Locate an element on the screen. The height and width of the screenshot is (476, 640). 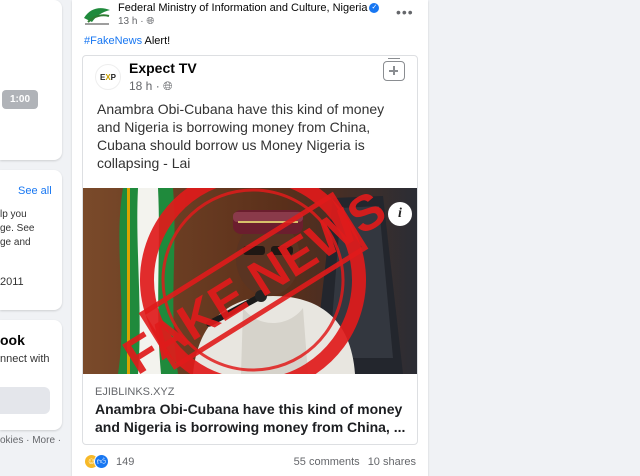
clipped-subtext: nnect with is located at coordinates (25, 359).